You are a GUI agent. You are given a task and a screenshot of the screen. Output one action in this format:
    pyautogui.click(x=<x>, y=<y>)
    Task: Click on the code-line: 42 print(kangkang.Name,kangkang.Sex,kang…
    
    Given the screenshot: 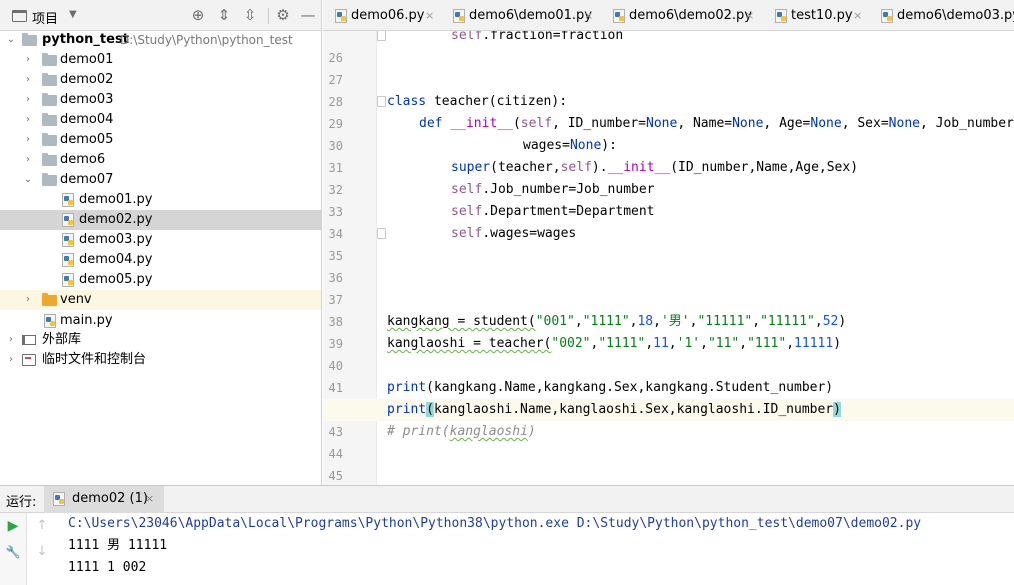 What is the action you would take?
    pyautogui.click(x=668, y=397)
    